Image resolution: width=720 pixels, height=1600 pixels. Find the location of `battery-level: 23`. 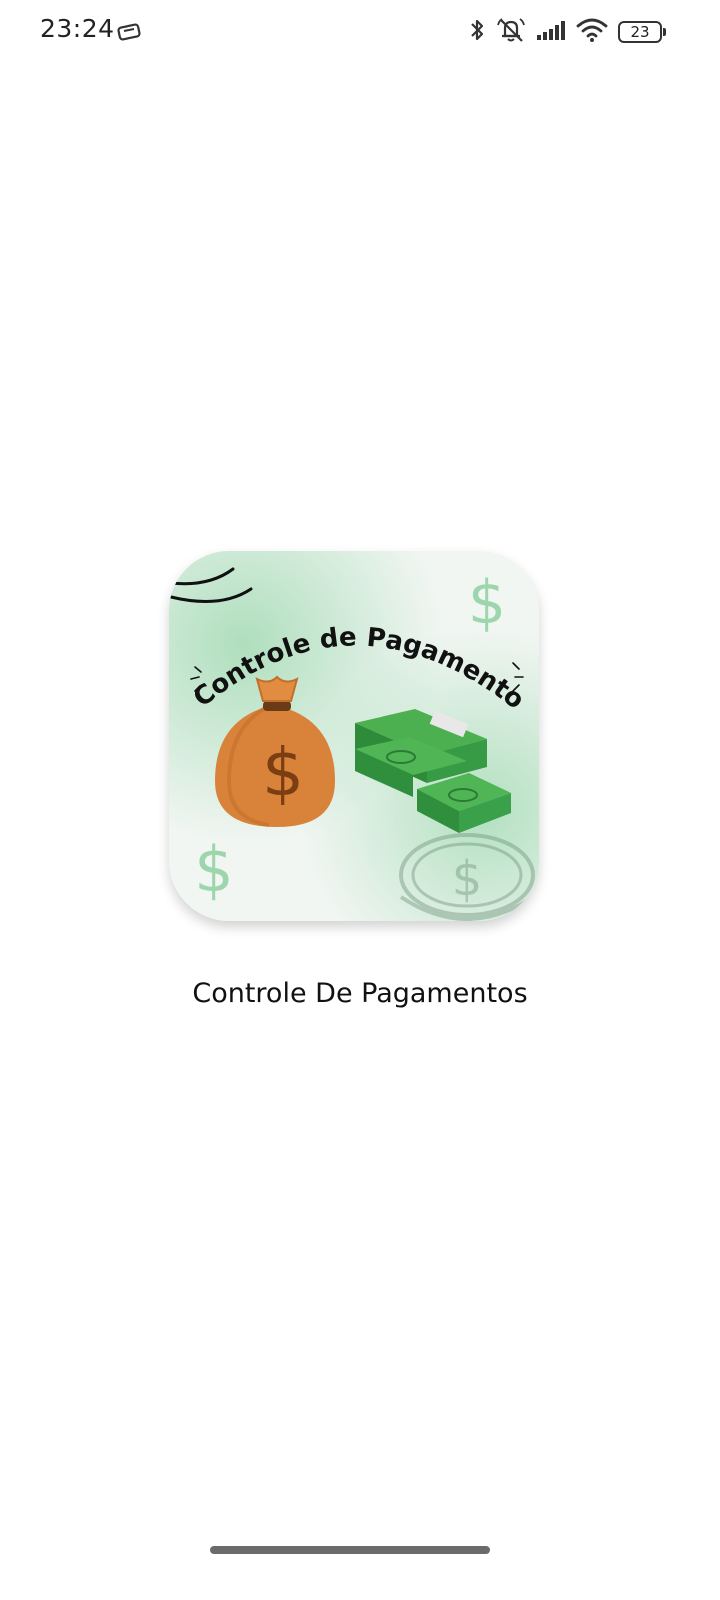

battery-level: 23 is located at coordinates (640, 32).